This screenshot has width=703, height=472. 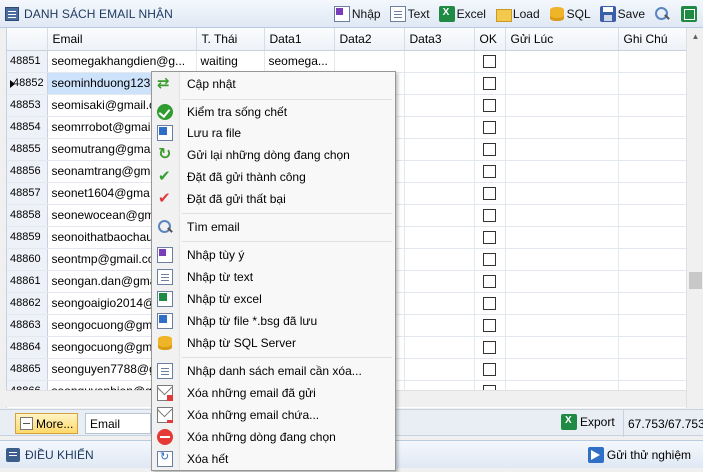 What do you see at coordinates (694, 218) in the screenshot?
I see `vertical-scrollbar: ▲` at bounding box center [694, 218].